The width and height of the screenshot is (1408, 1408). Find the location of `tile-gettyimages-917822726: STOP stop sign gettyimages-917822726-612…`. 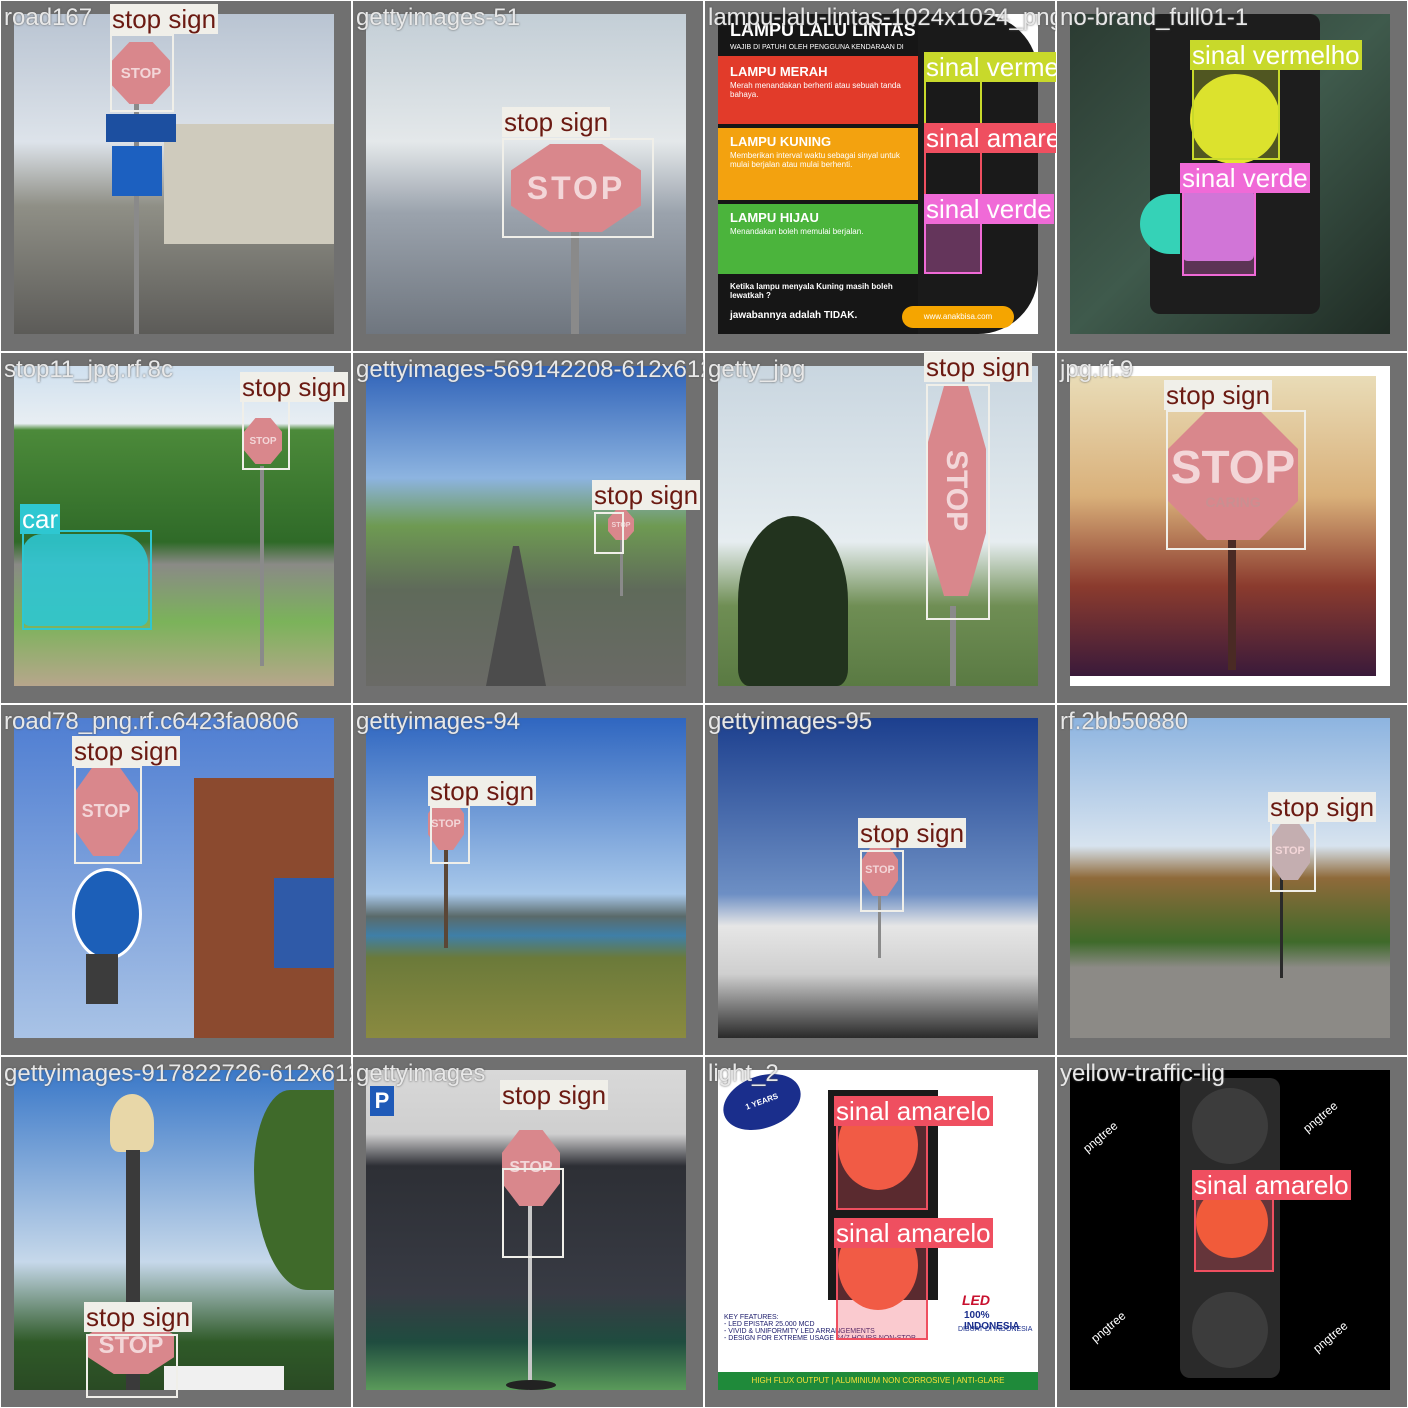

tile-gettyimages-917822726: STOP stop sign gettyimages-917822726-612… is located at coordinates (176, 1232).